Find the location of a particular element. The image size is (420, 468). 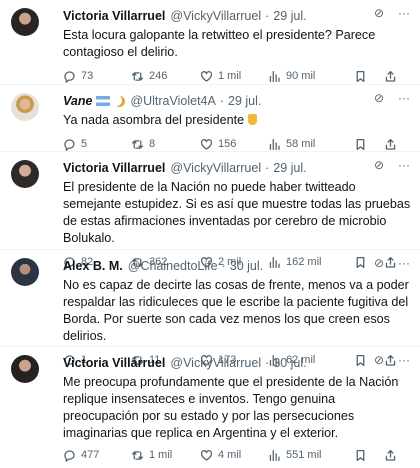

like-button: 4 mil is located at coordinates (234, 455).